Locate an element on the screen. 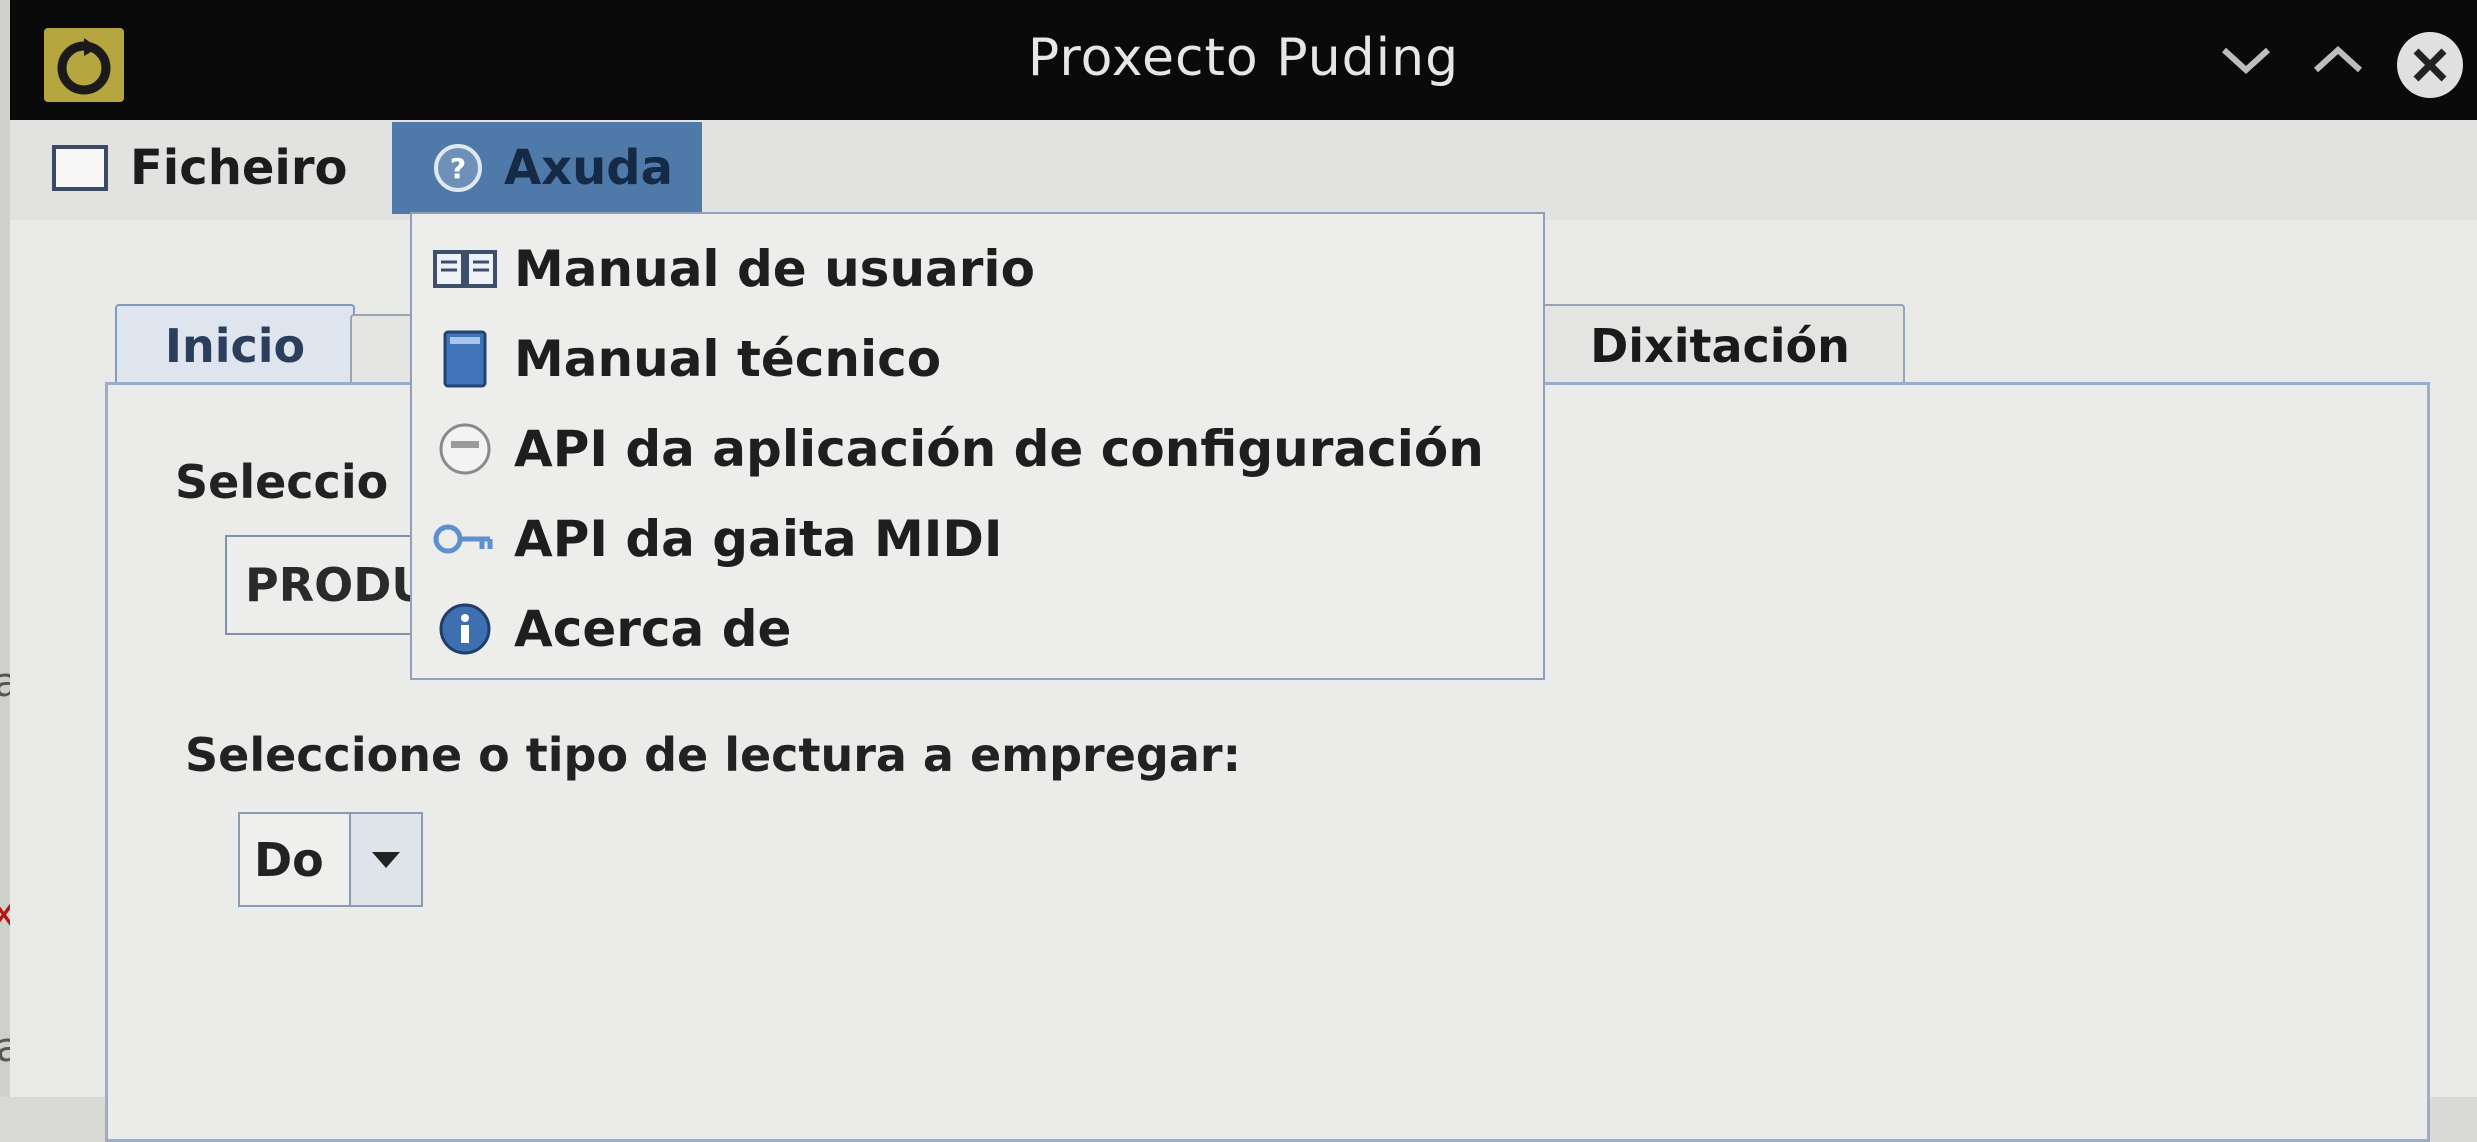  menu-item-label: Acerca de is located at coordinates (653, 629).